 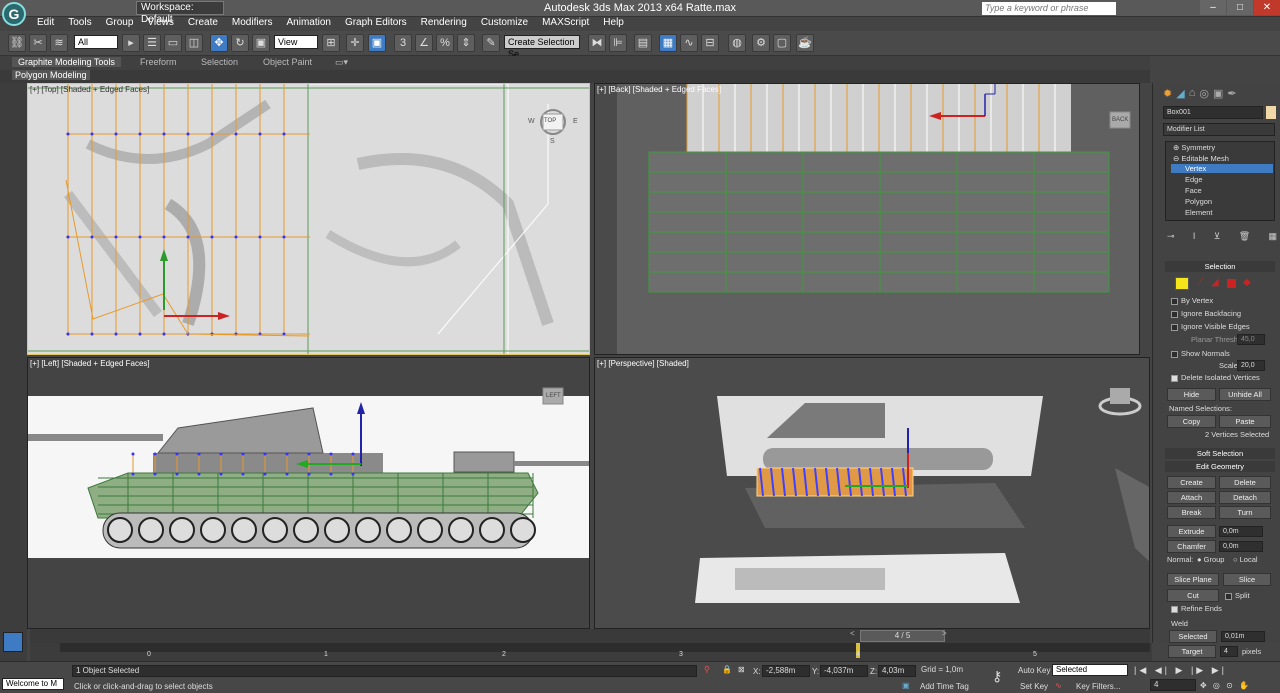 What do you see at coordinates (618, 43) in the screenshot?
I see `align-icon: ⊫` at bounding box center [618, 43].